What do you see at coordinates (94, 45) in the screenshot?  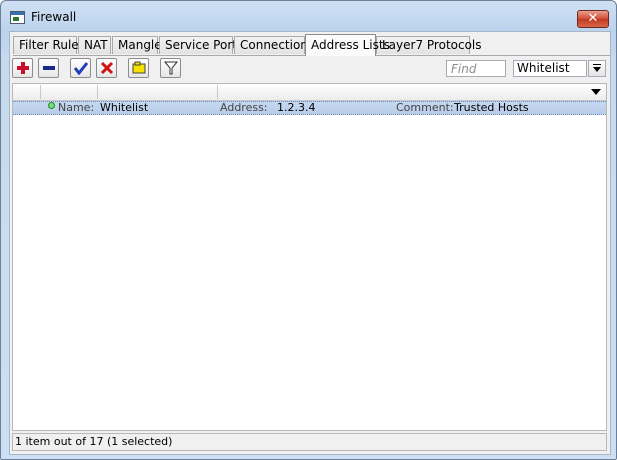 I see `tab-nat: NAT` at bounding box center [94, 45].